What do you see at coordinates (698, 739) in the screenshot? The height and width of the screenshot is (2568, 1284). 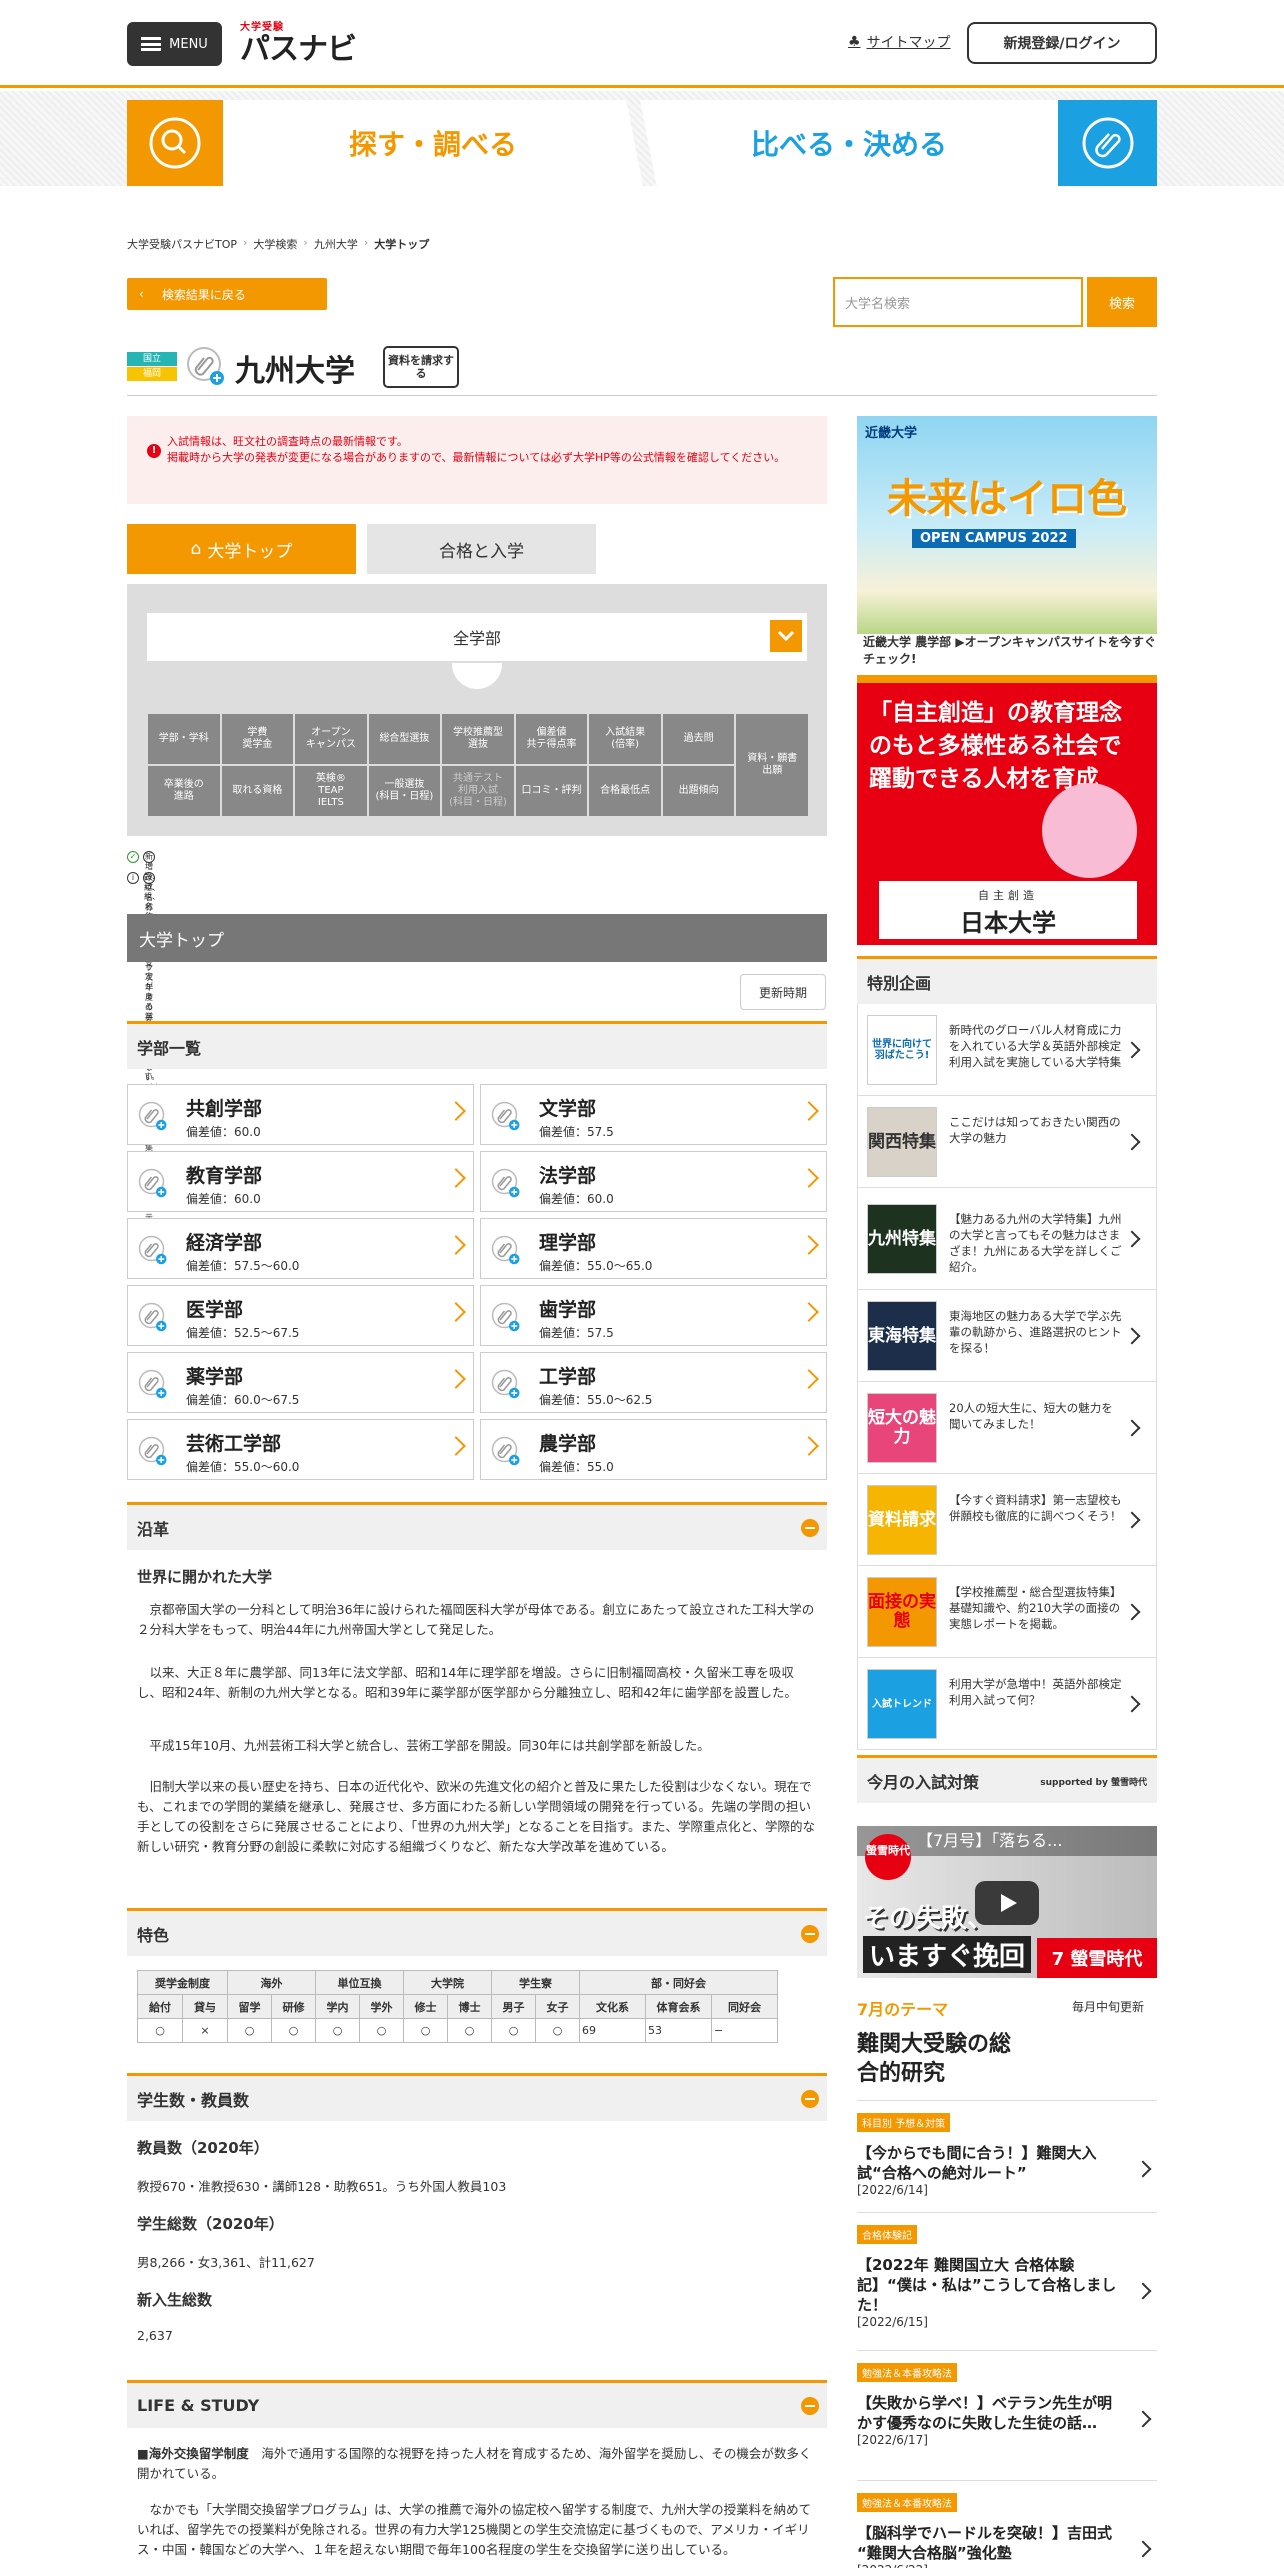 I see `menu-item: 過去問` at bounding box center [698, 739].